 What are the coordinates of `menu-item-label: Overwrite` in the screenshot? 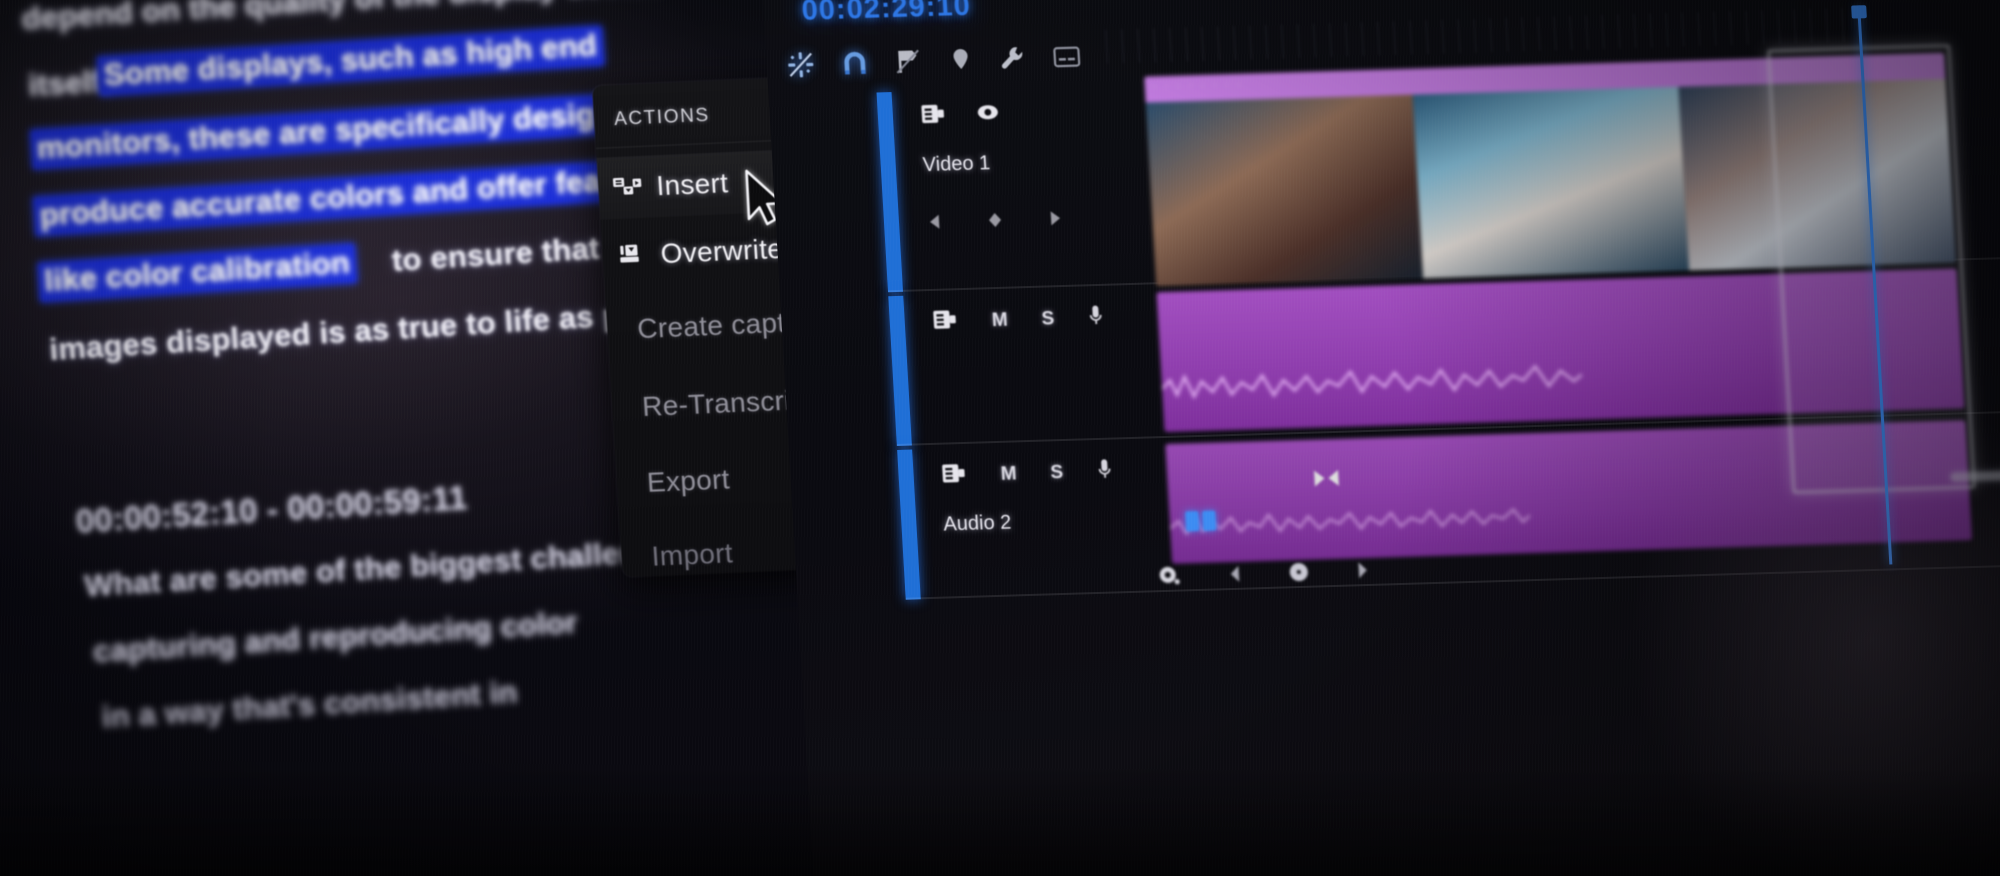 It's located at (722, 251).